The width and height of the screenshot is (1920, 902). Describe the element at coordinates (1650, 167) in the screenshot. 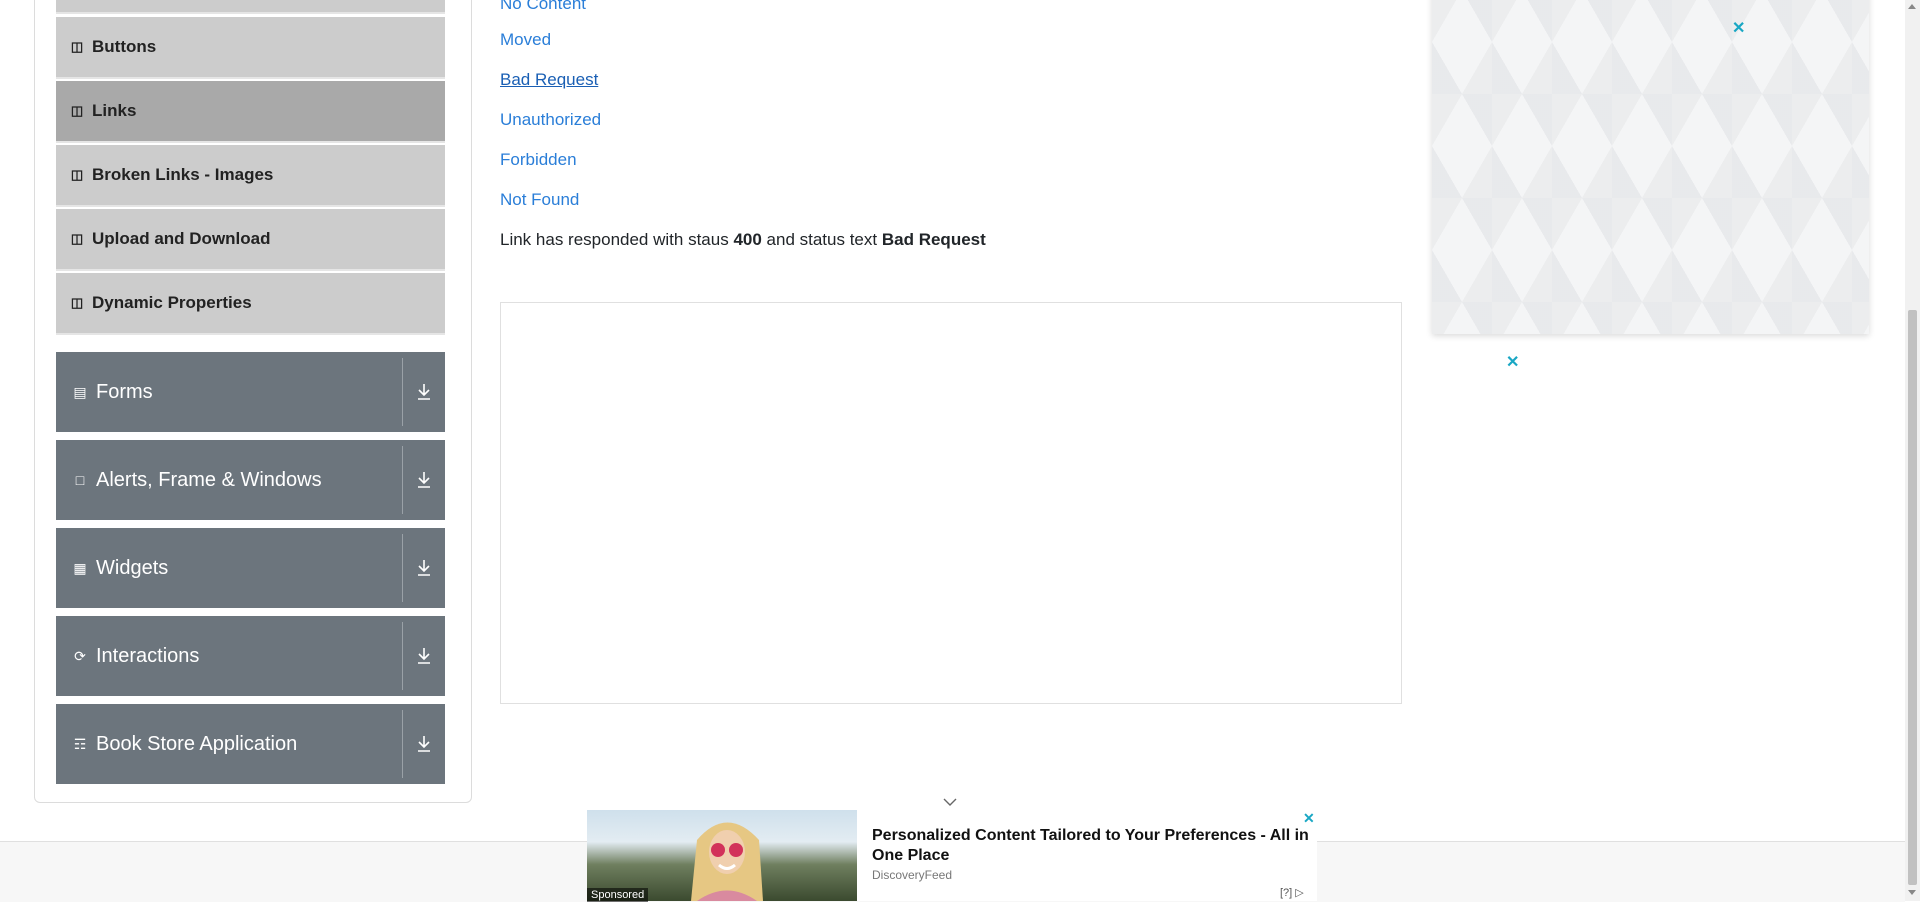

I see `right-ad` at that location.